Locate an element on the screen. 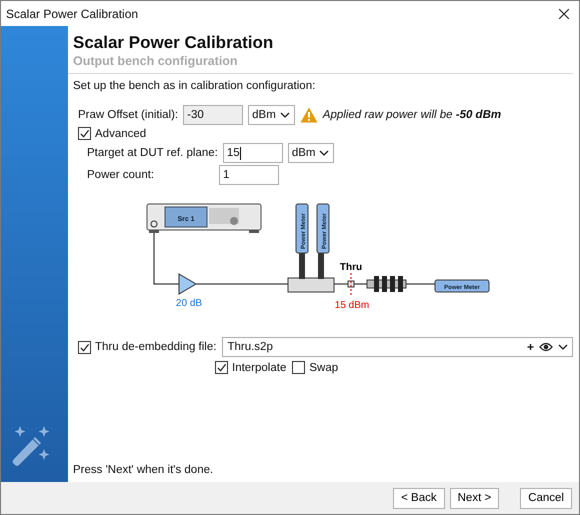  attenuator-drawing is located at coordinates (386, 284).